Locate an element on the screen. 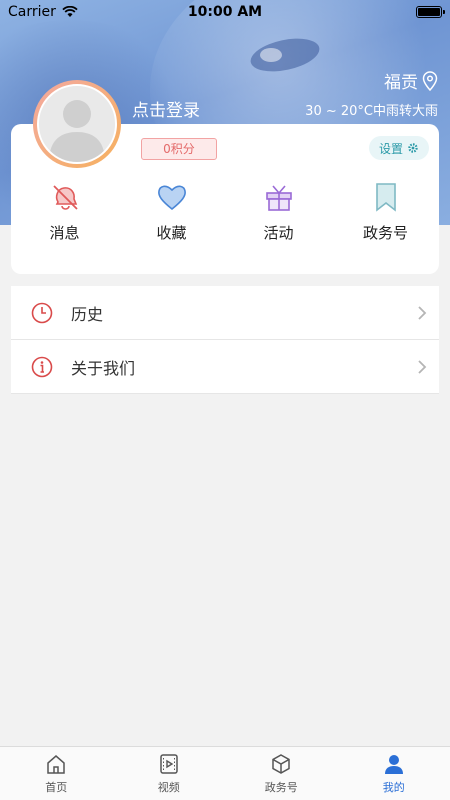 Image resolution: width=450 pixels, height=800 pixels. menu-list: 历史 关于我们 is located at coordinates (225, 340).